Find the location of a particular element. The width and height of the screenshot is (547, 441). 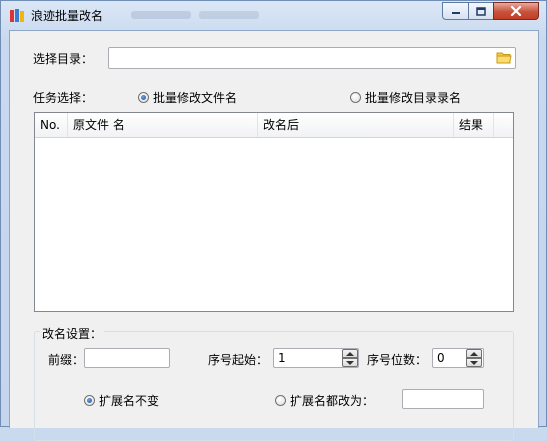

task-label: 任务选择： is located at coordinates (63, 98).